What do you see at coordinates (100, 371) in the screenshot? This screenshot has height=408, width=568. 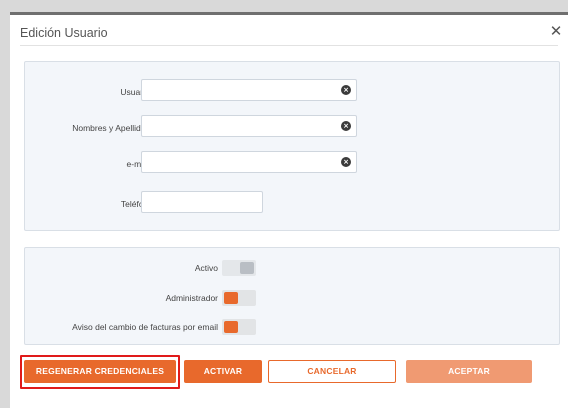 I see `regenerar-credenciales-button: REGENERAR CREDENCIALES` at bounding box center [100, 371].